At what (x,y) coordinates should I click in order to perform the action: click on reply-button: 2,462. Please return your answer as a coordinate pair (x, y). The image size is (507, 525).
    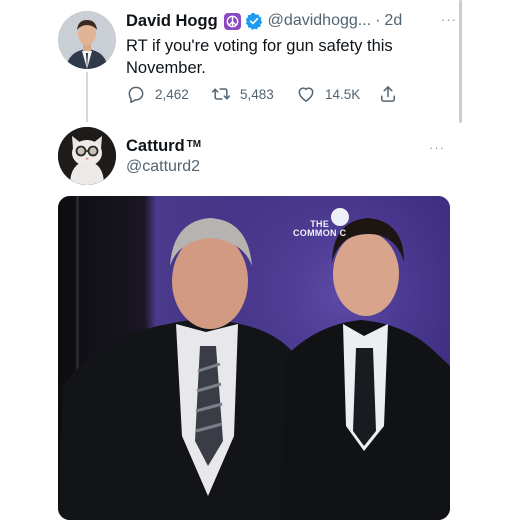
    Looking at the image, I should click on (168, 94).